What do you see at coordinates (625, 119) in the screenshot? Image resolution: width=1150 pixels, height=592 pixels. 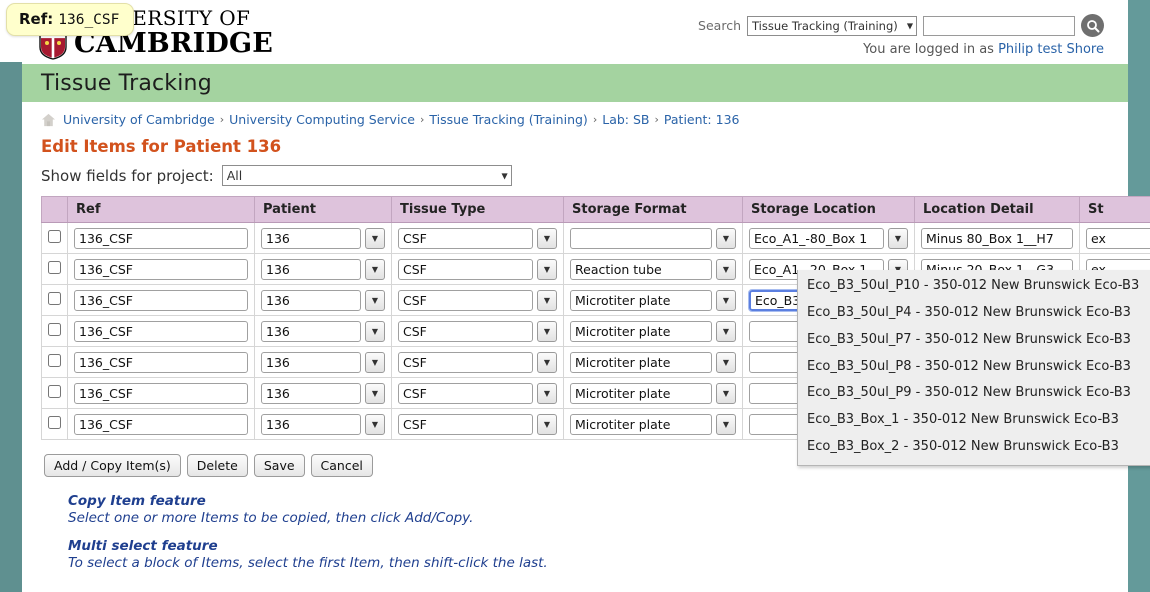 I see `breadcrumb-item-3: Lab: SB` at bounding box center [625, 119].